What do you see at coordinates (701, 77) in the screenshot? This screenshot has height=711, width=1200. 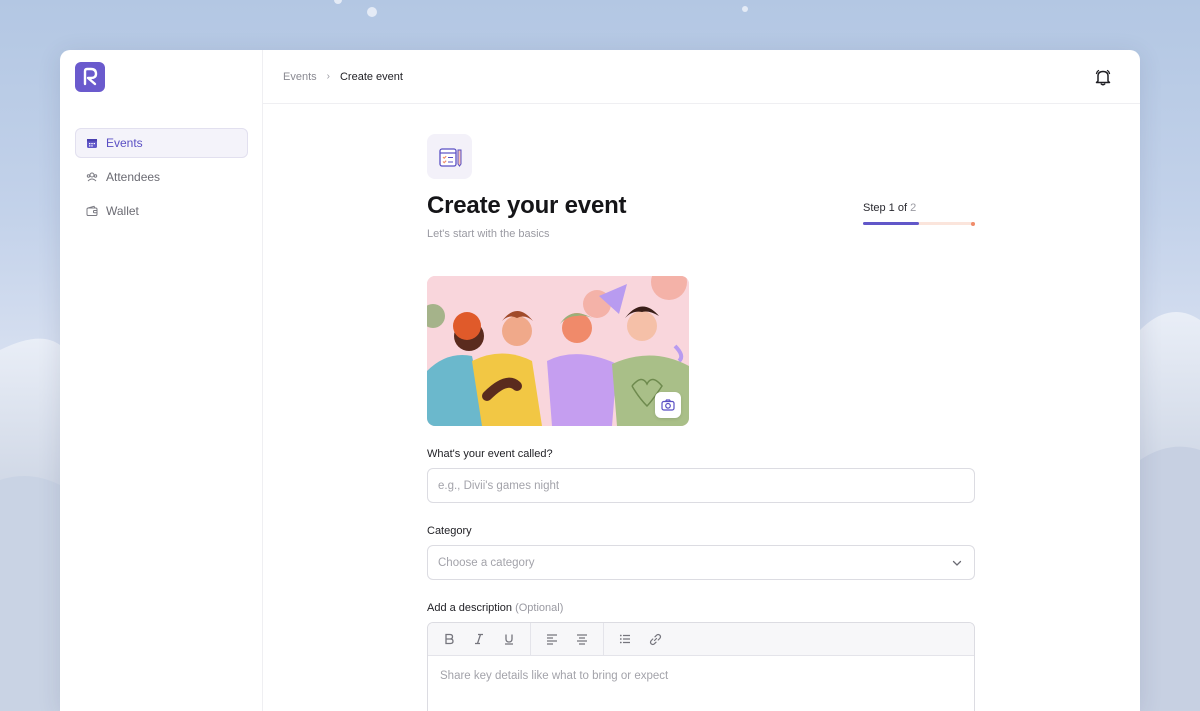 I see `top-bar: Events › Create event` at bounding box center [701, 77].